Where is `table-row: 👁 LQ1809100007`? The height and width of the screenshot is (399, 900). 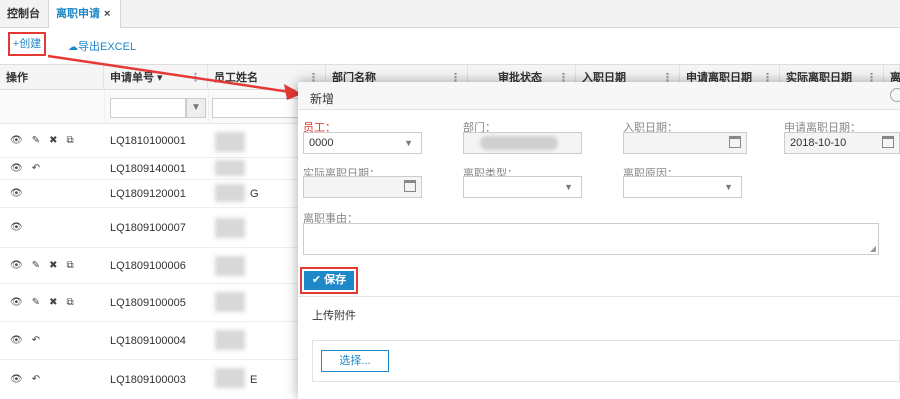 table-row: 👁 LQ1809100007 is located at coordinates (150, 228).